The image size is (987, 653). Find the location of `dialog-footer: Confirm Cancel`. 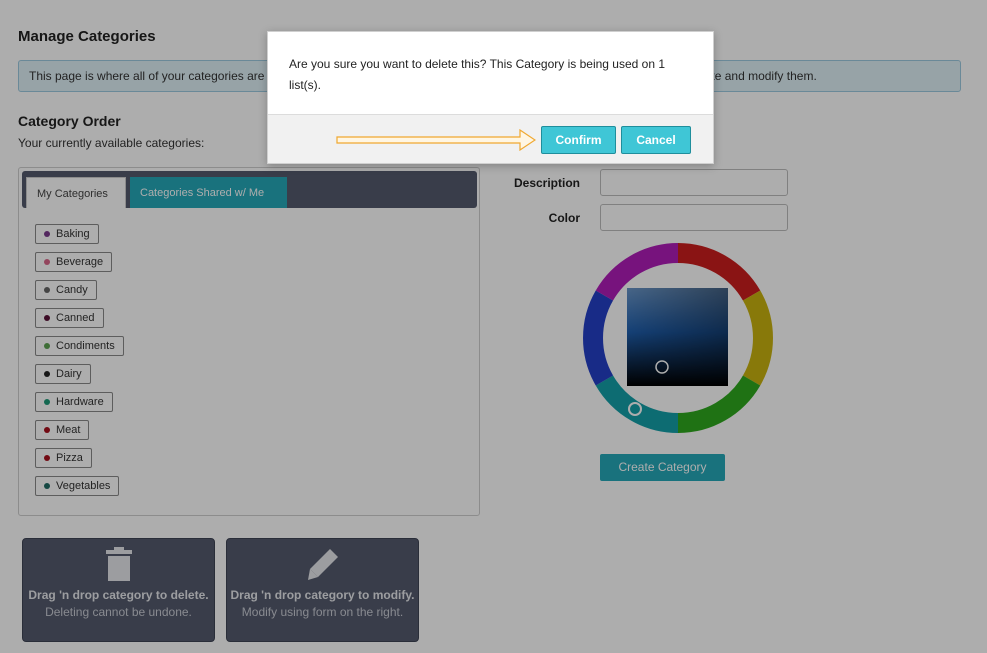

dialog-footer: Confirm Cancel is located at coordinates (490, 138).